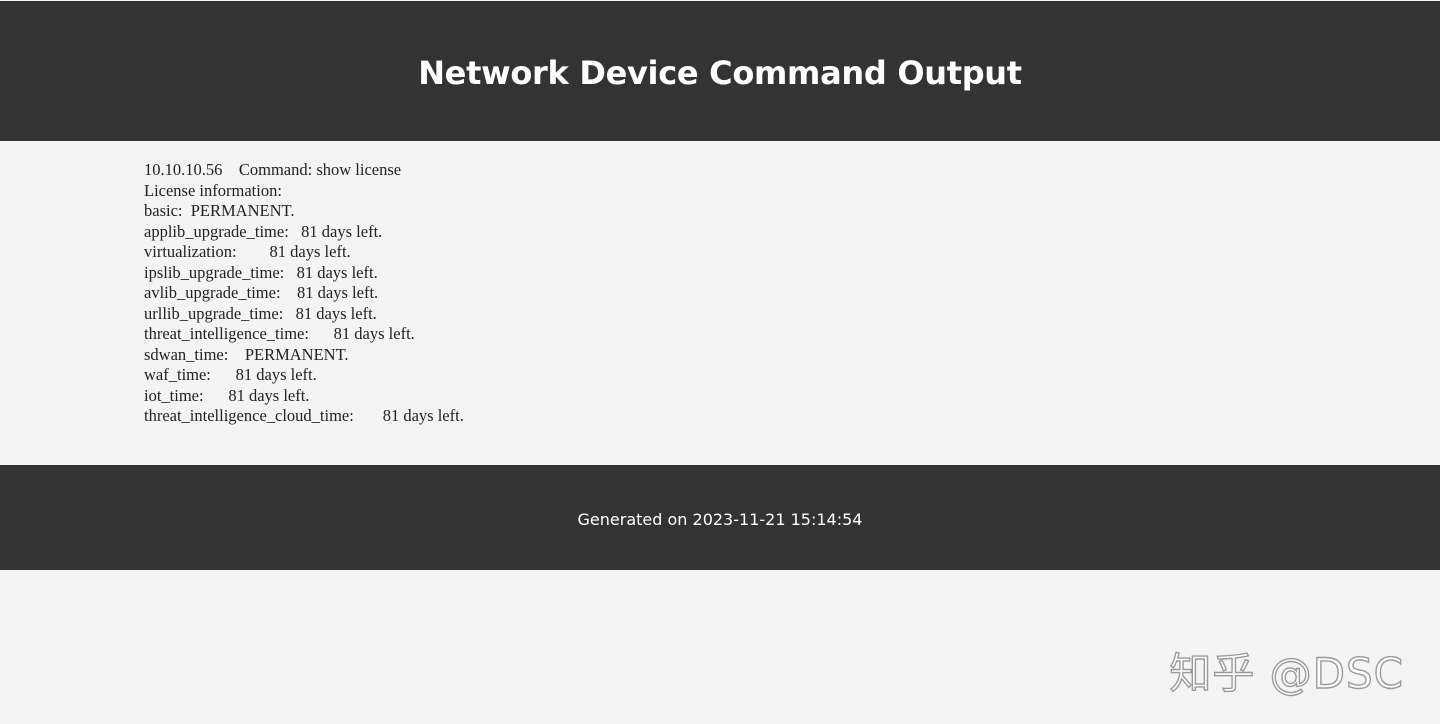 This screenshot has height=724, width=1440. I want to click on page-title: Network Device Command Output, so click(720, 73).